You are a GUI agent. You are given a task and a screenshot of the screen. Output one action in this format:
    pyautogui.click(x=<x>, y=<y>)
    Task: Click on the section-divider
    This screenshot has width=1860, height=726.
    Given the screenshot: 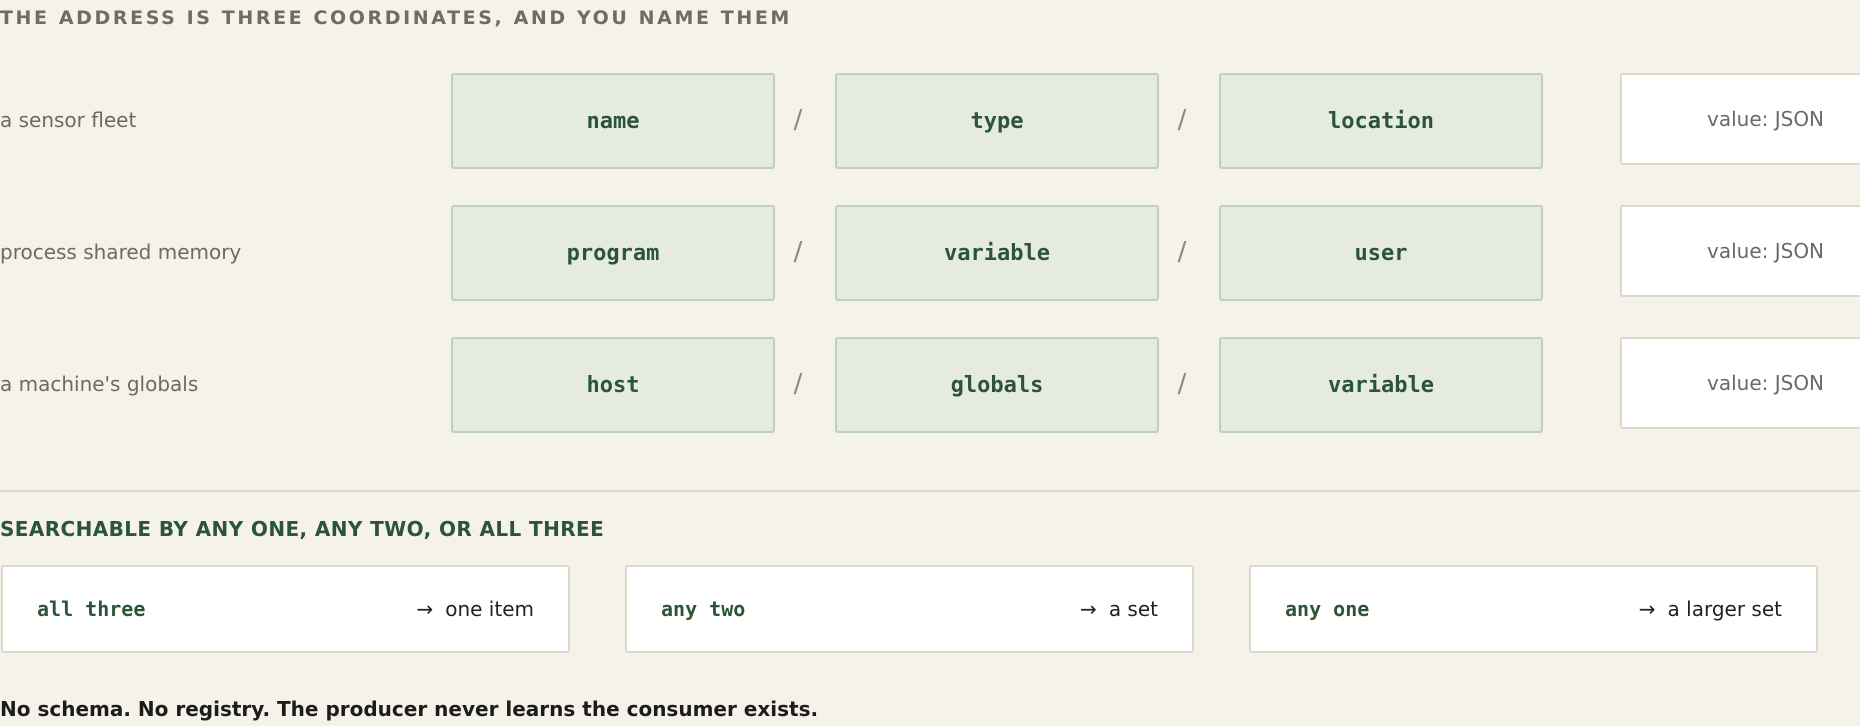 What is the action you would take?
    pyautogui.click(x=930, y=491)
    